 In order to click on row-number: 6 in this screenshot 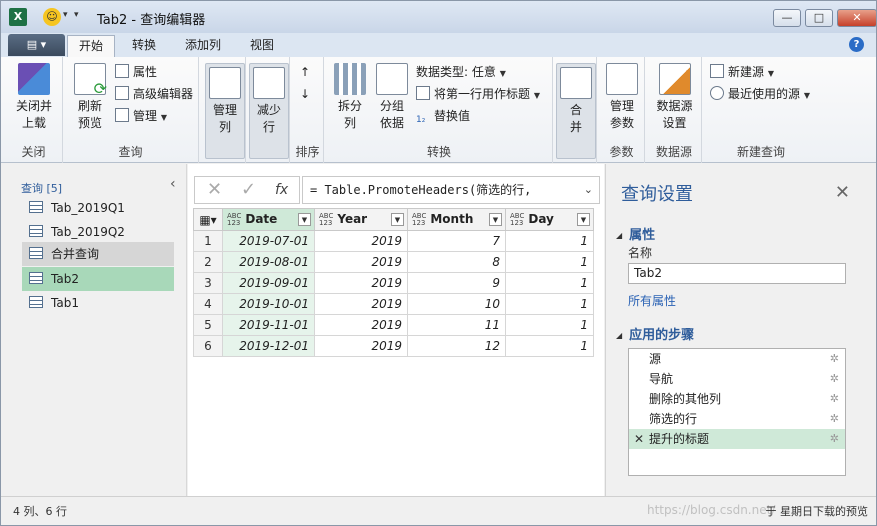, I will do `click(208, 346)`.